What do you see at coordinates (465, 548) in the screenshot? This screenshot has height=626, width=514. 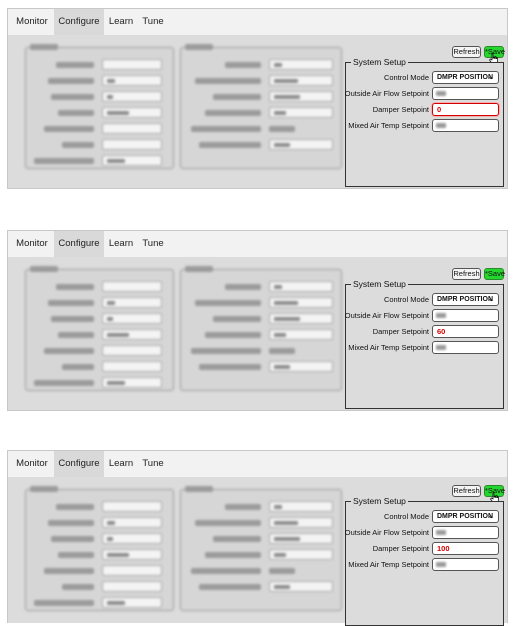 I see `damper-setpoint-input: 100` at bounding box center [465, 548].